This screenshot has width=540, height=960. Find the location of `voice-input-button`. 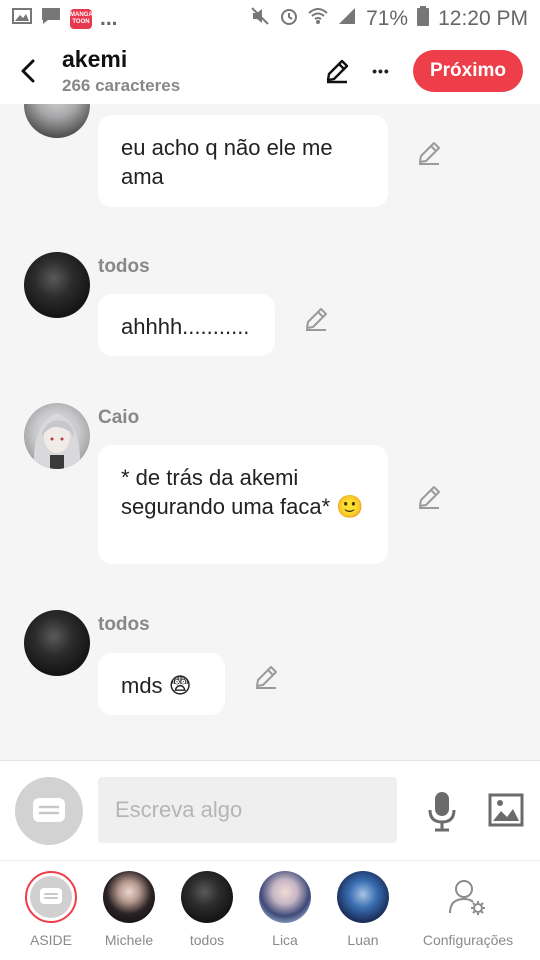

voice-input-button is located at coordinates (442, 811).